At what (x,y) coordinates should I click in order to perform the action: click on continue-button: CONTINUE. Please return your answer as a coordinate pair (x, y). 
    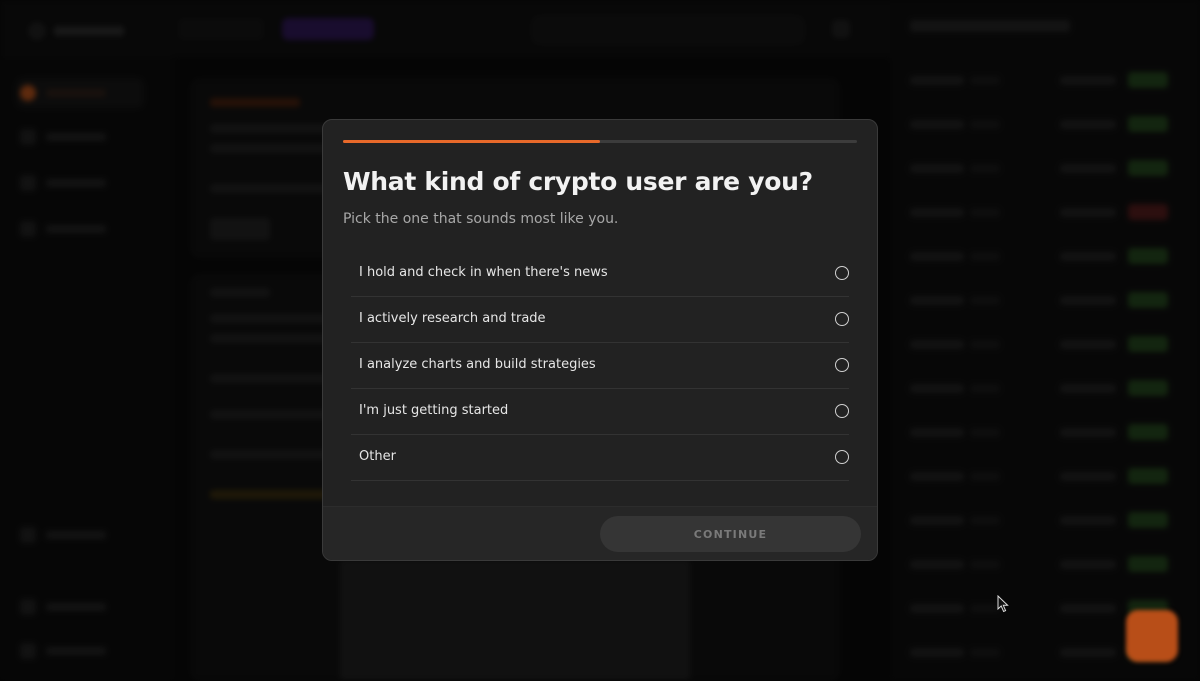
    Looking at the image, I should click on (730, 534).